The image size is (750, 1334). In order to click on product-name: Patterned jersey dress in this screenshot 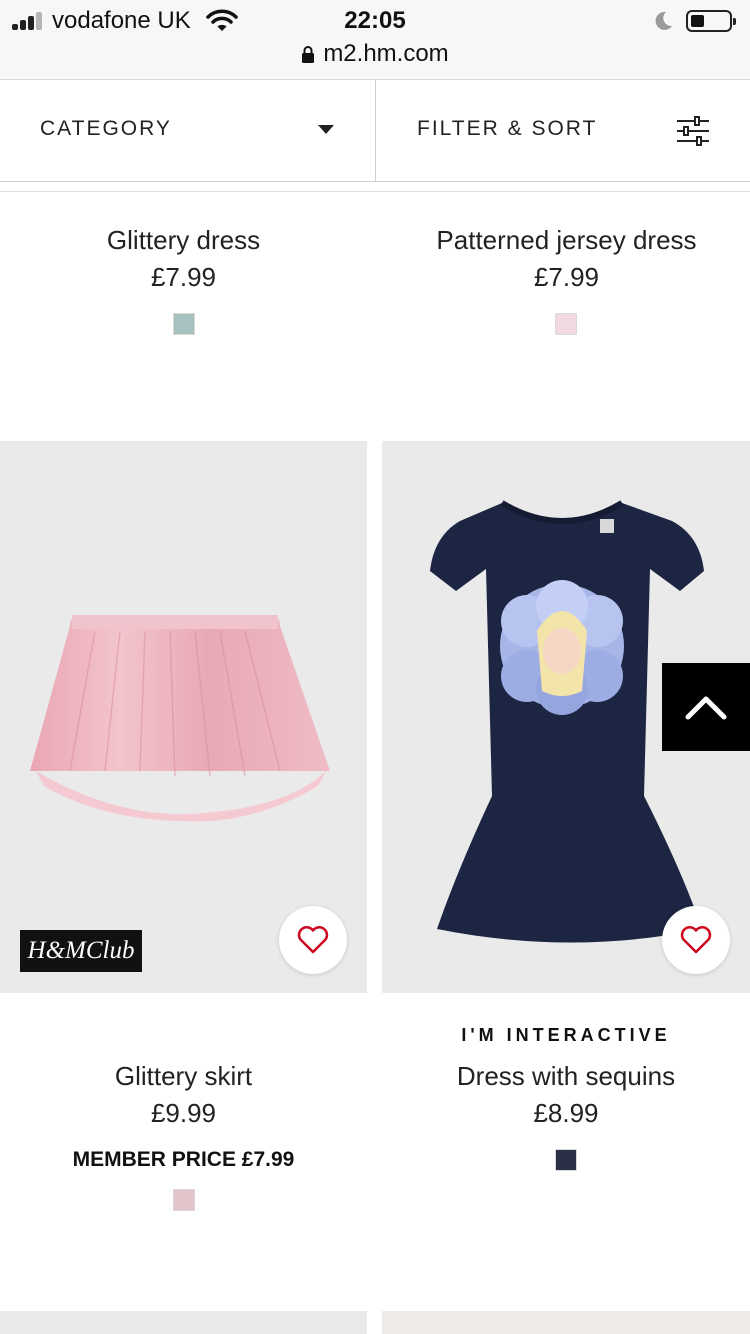, I will do `click(566, 240)`.